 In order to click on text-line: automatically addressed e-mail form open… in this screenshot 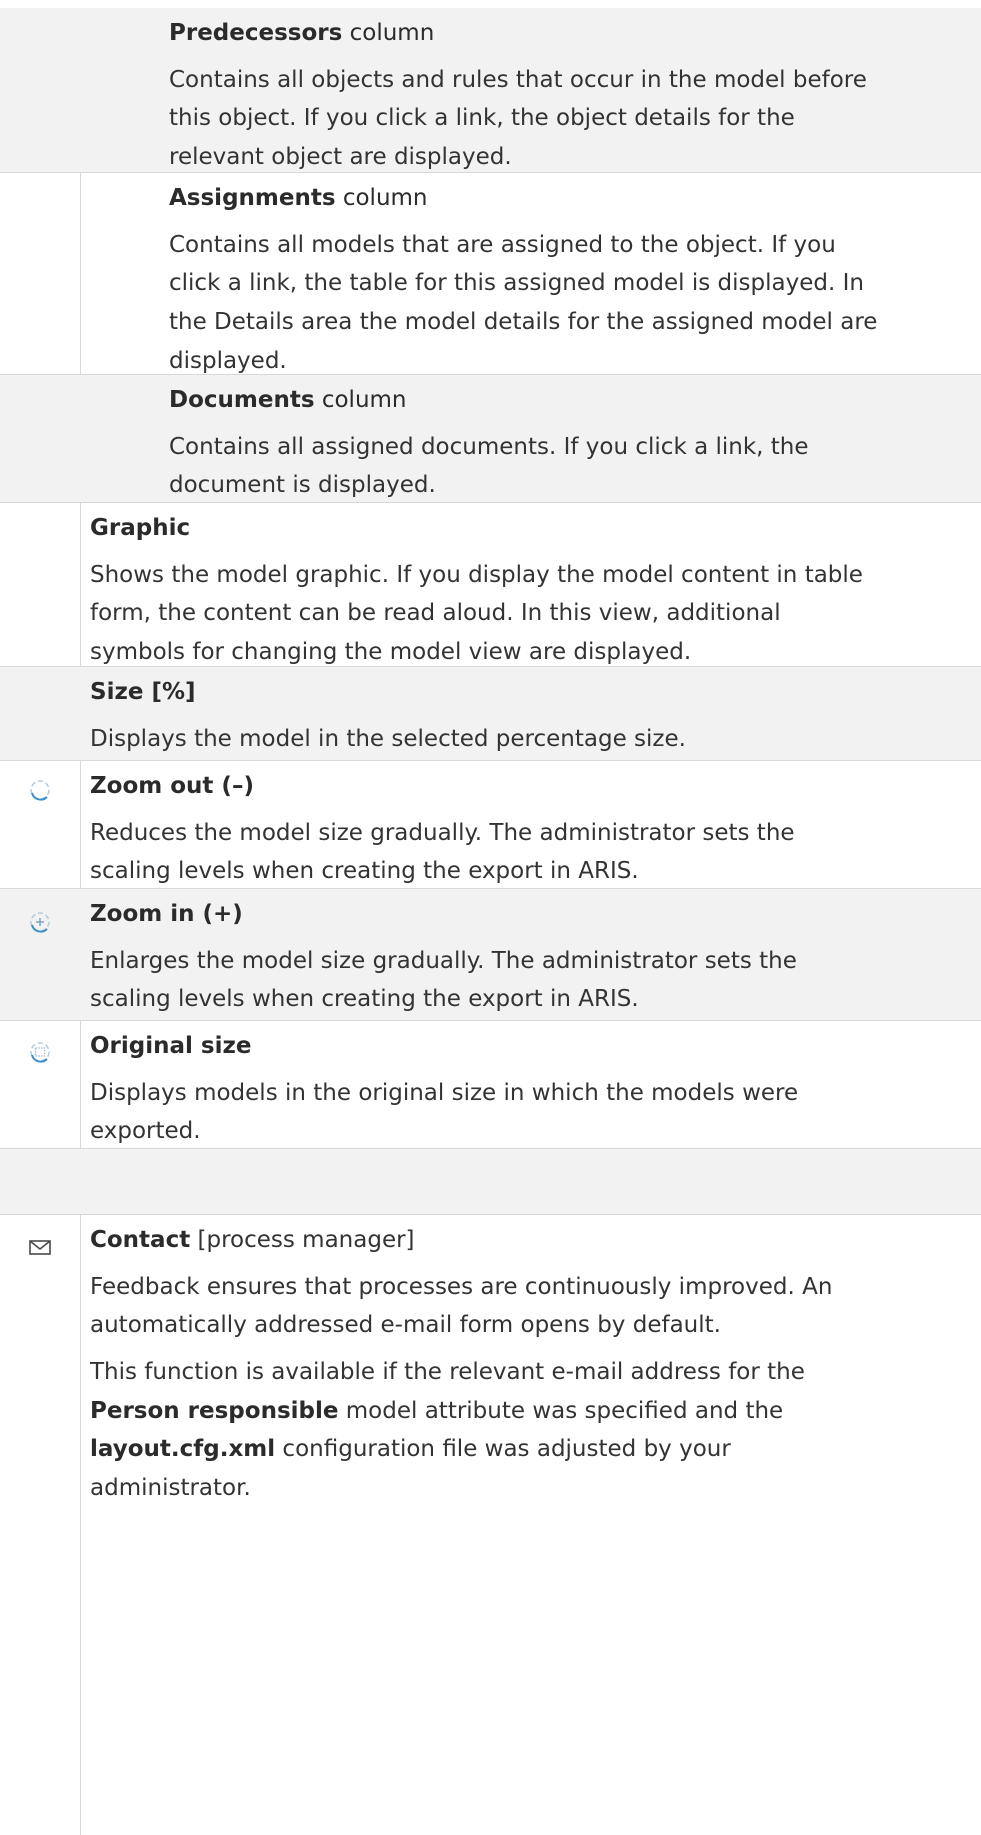, I will do `click(405, 1325)`.